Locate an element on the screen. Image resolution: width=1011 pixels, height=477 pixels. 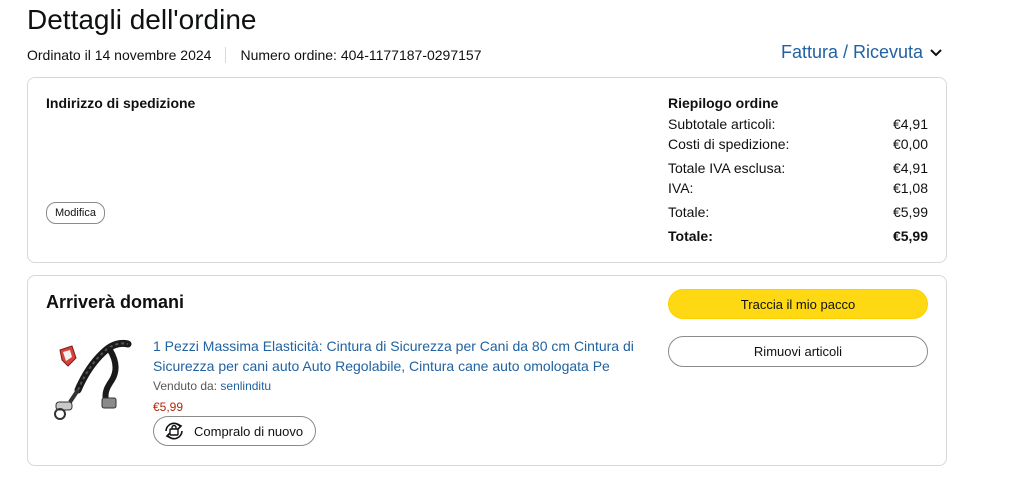
buy-again-label: Compralo di nuovo is located at coordinates (249, 431).